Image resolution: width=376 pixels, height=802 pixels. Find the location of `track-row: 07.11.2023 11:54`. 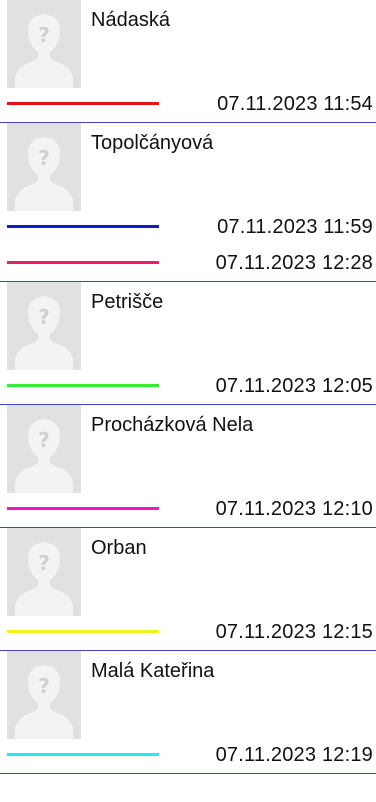

track-row: 07.11.2023 11:54 is located at coordinates (191, 104).